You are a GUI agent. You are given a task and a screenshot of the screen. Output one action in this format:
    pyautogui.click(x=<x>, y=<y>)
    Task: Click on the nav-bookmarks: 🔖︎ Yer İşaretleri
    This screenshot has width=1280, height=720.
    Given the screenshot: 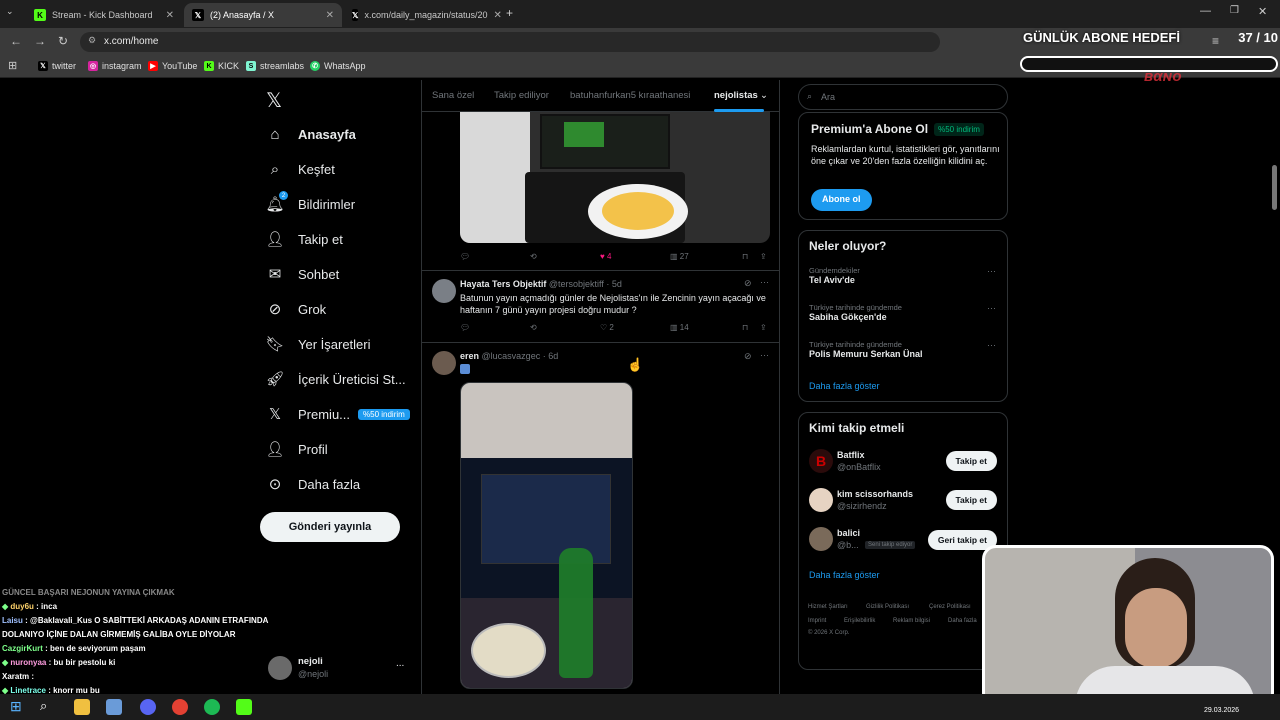 What is the action you would take?
    pyautogui.click(x=317, y=344)
    